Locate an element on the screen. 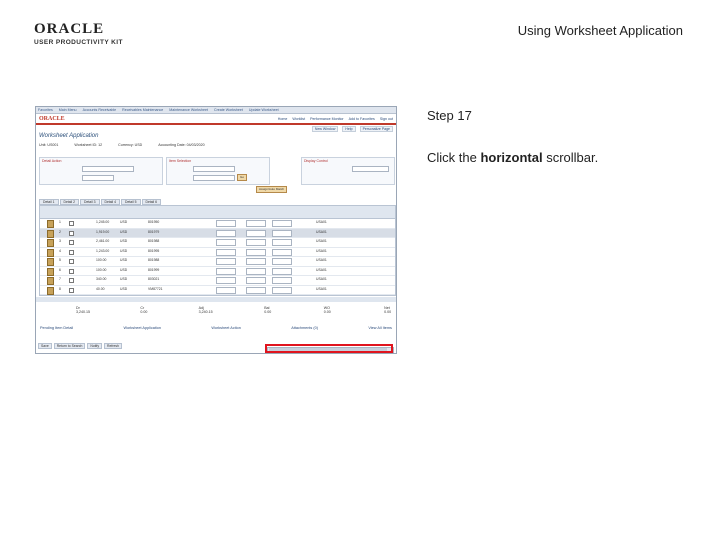 Image resolution: width=720 pixels, height=540 pixels. logo-sub-text: USER PRODUCTIVITY KIT is located at coordinates (78, 42).